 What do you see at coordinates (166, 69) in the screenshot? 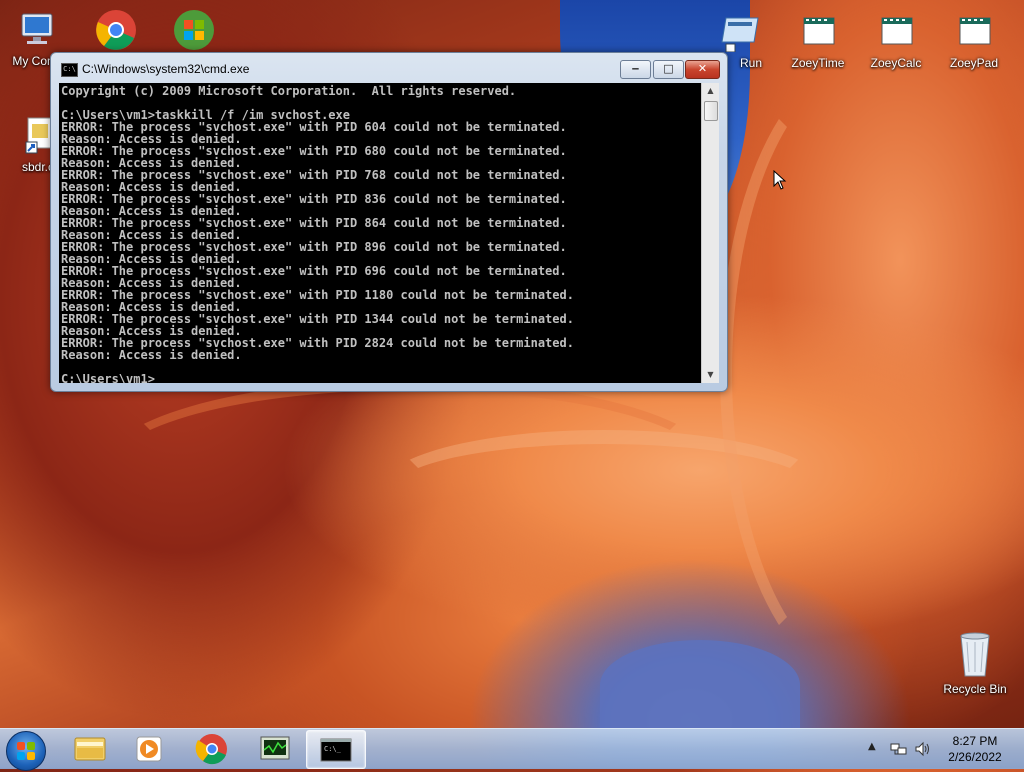
I see `window-title: C:\Windows\system32\cmd.exe` at bounding box center [166, 69].